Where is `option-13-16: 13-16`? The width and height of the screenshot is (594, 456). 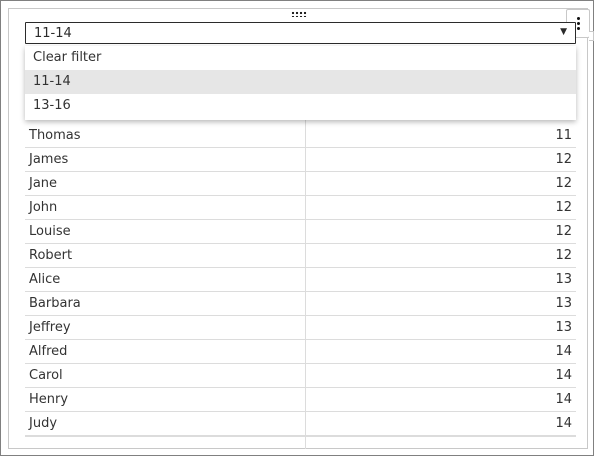 option-13-16: 13-16 is located at coordinates (300, 106).